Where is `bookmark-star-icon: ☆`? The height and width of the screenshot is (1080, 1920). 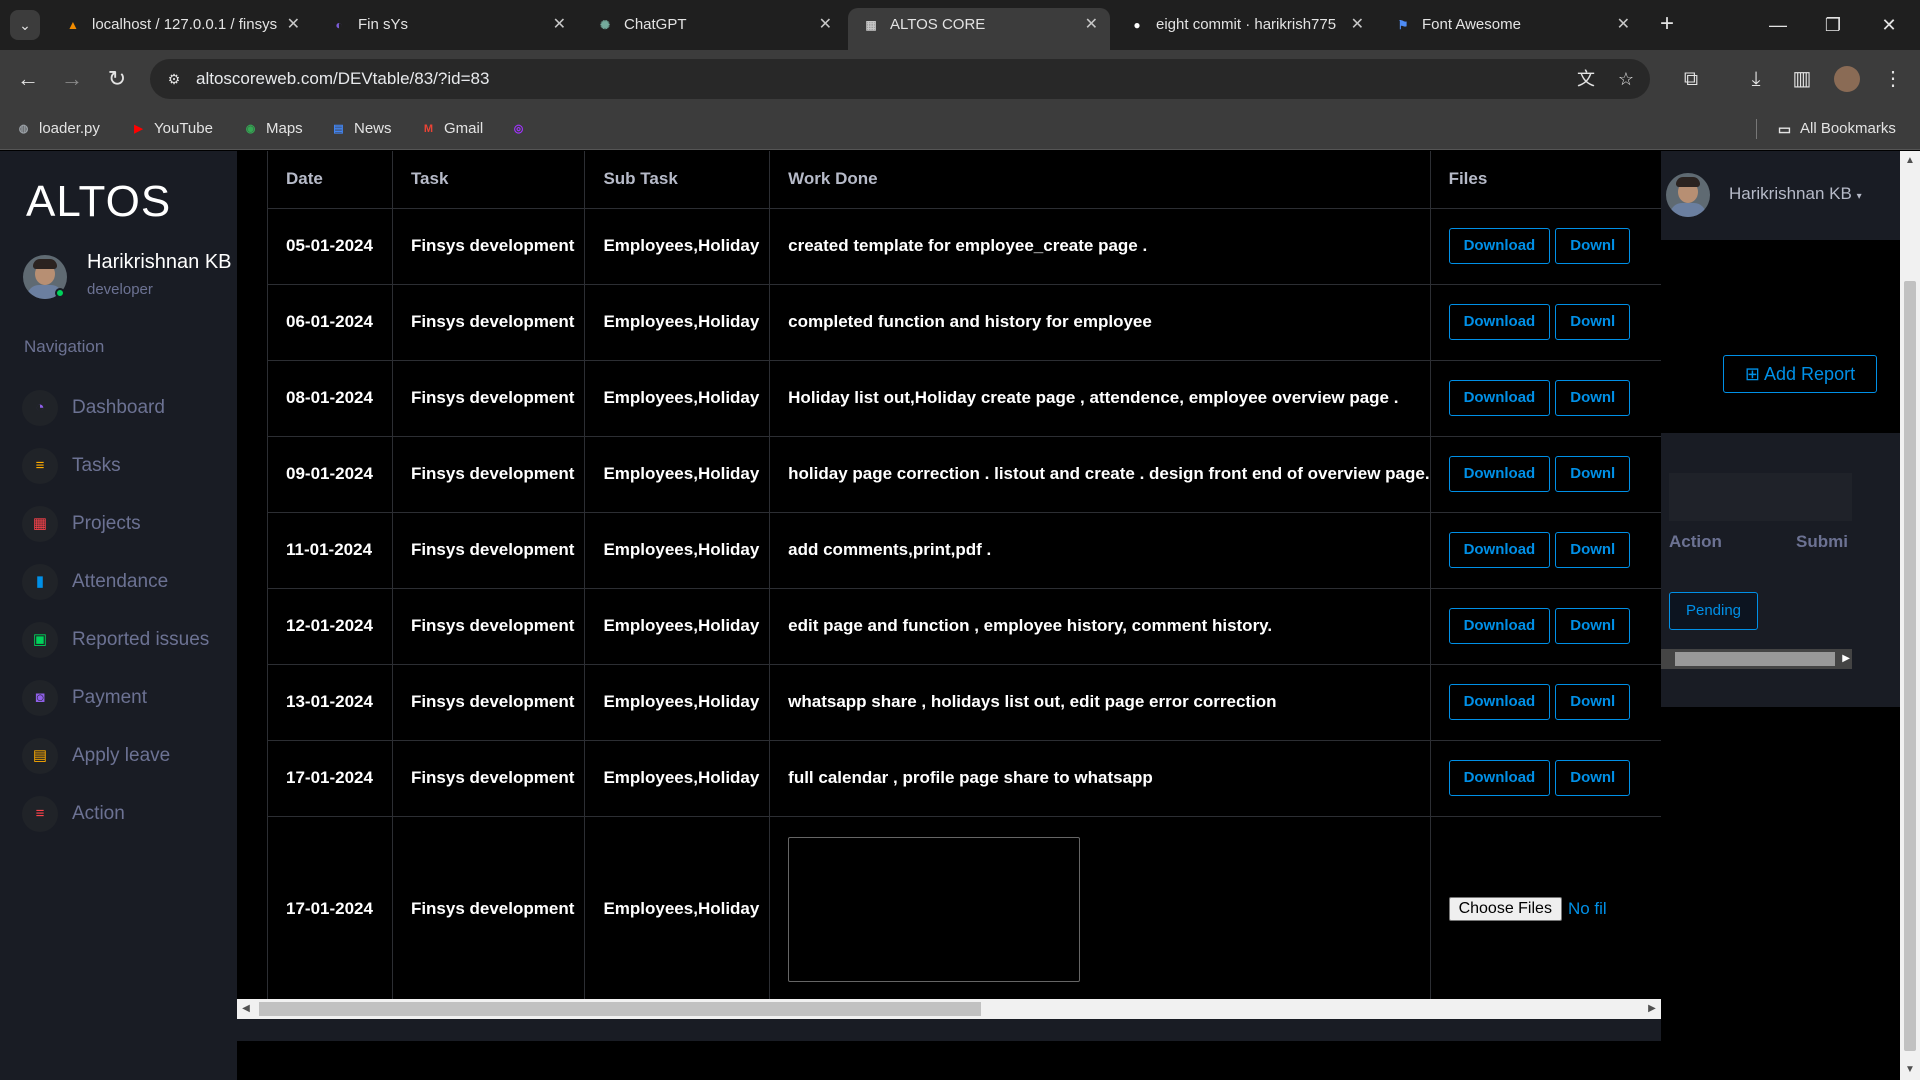
bookmark-star-icon: ☆ is located at coordinates (1626, 79).